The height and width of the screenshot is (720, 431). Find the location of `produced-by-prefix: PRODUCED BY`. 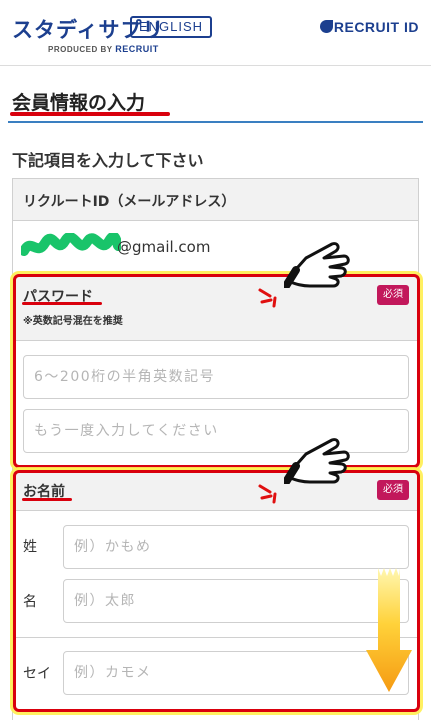

produced-by-prefix: PRODUCED BY is located at coordinates (80, 49).